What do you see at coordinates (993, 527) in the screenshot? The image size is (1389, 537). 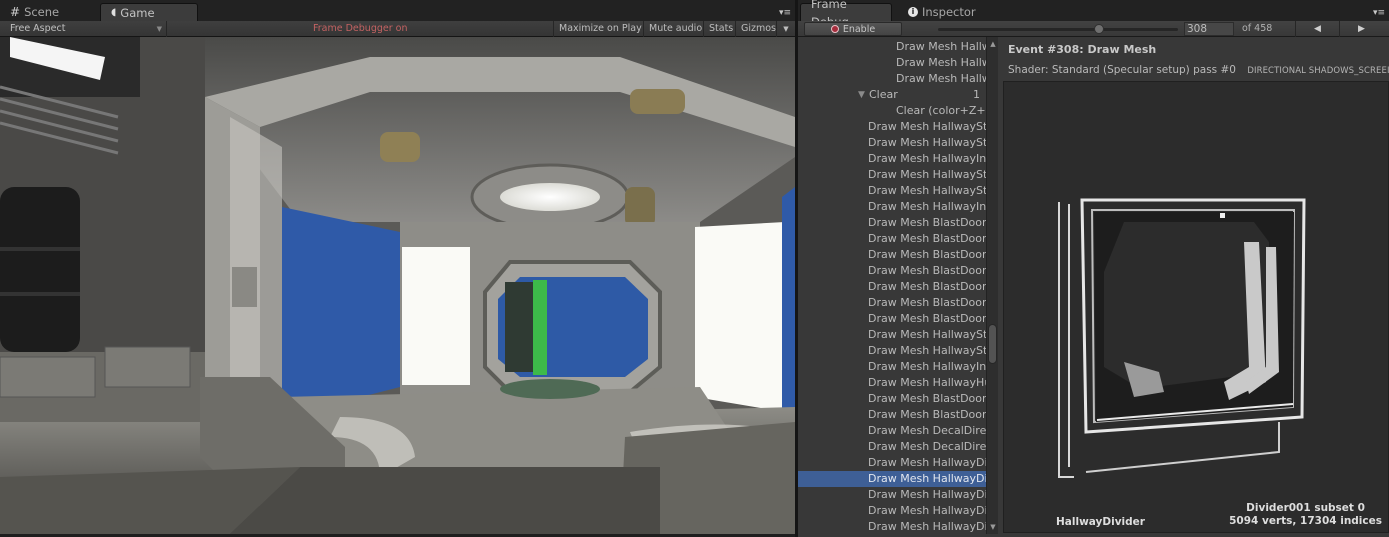 I see `scroll-down-icon: ▼` at bounding box center [993, 527].